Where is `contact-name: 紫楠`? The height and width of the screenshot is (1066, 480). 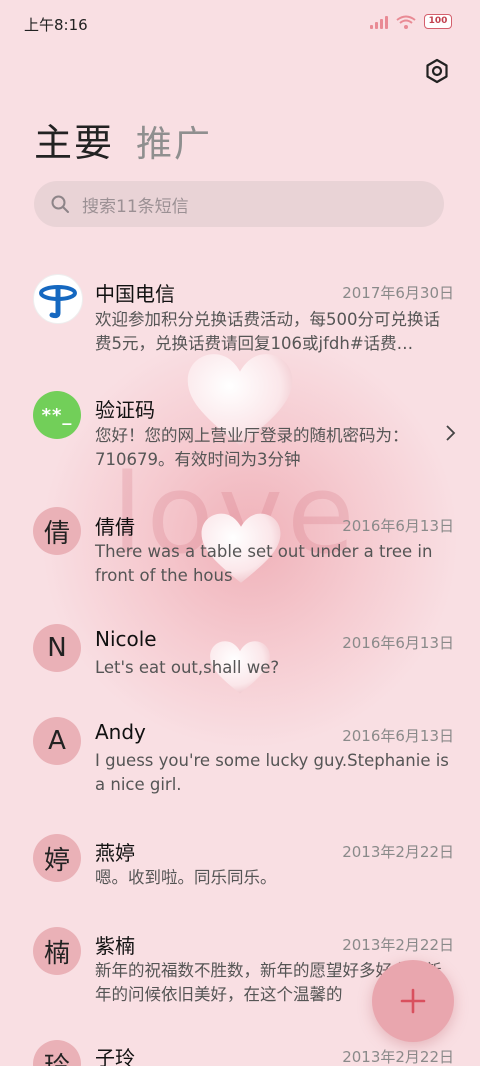 contact-name: 紫楠 is located at coordinates (115, 946).